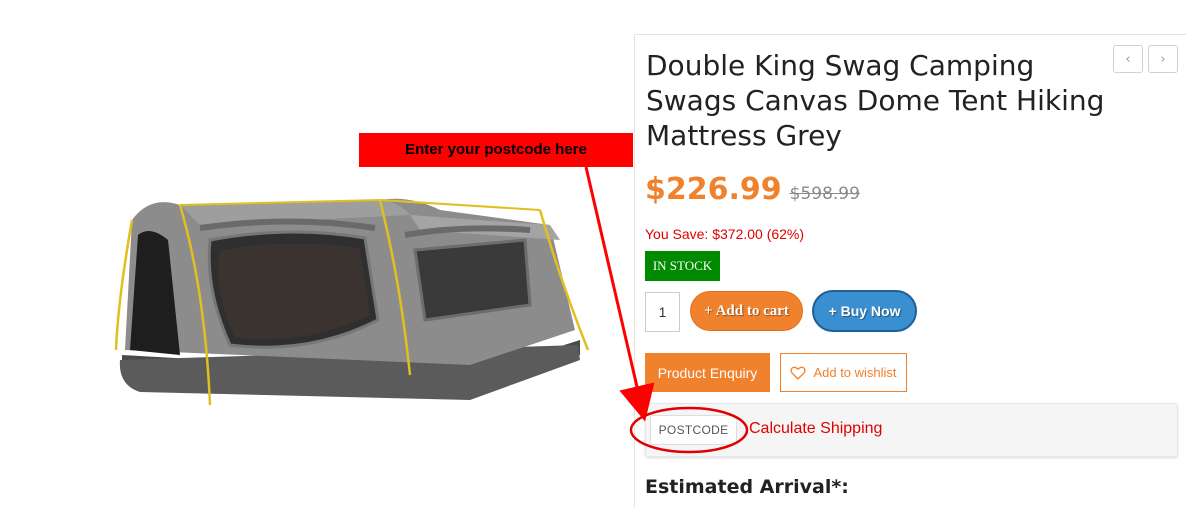 This screenshot has height=508, width=1186. I want to click on postcode-button: POSTCODE, so click(693, 430).